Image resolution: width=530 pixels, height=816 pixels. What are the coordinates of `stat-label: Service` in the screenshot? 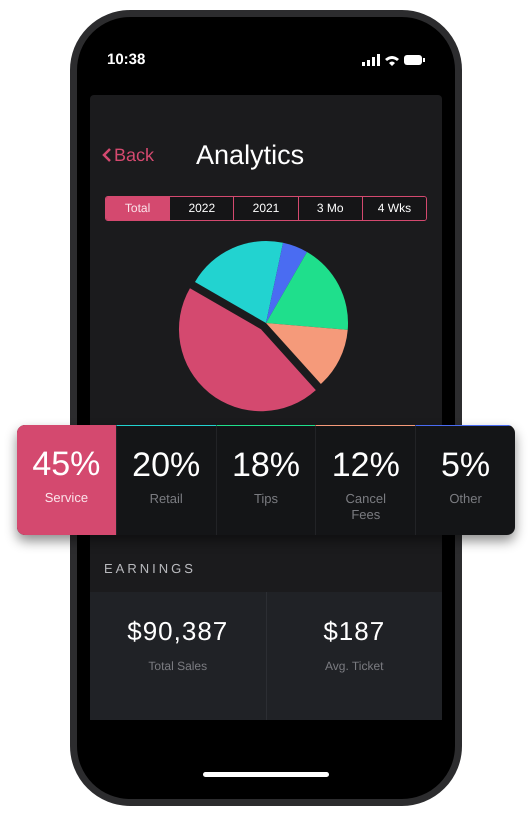 It's located at (67, 498).